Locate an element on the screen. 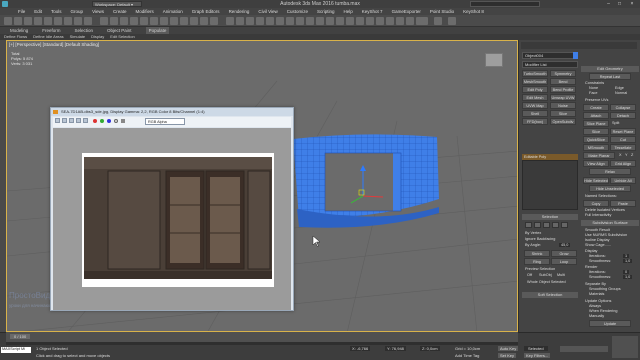  copy-button: Copy is located at coordinates (596, 203).